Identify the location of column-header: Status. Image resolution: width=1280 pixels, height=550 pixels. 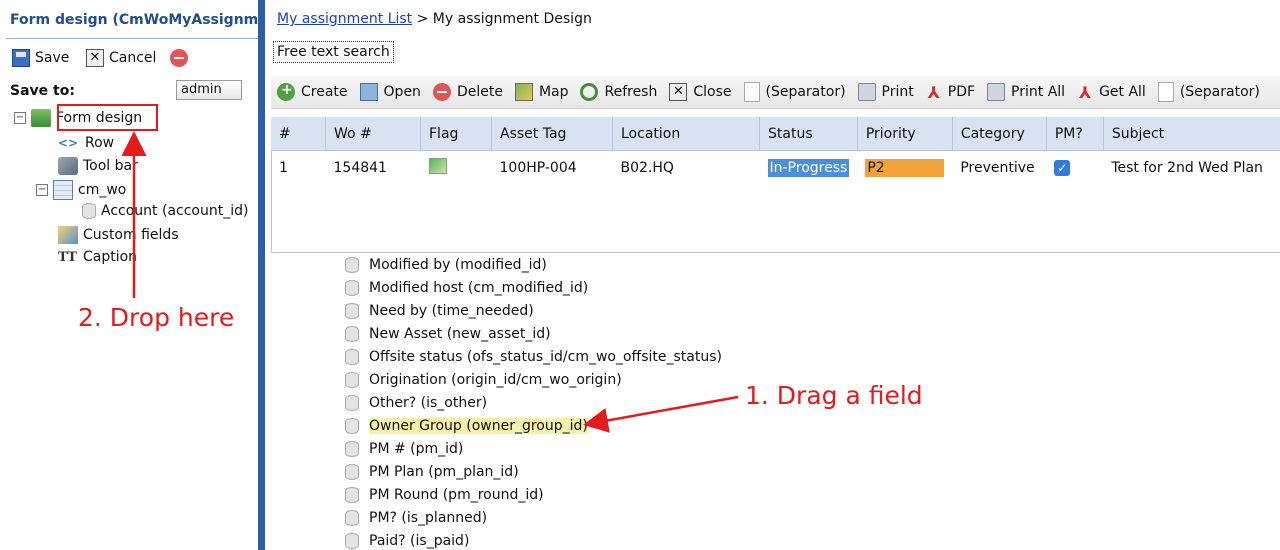
(808, 134).